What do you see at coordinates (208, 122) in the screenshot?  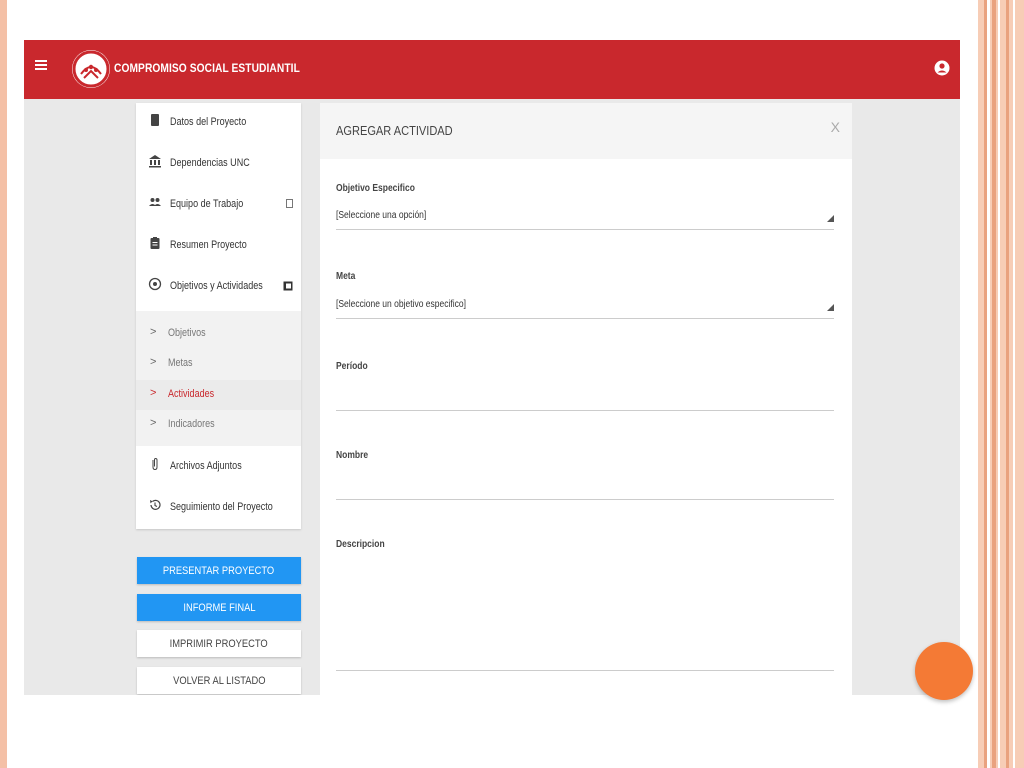 I see `sidebar-item-label: Datos del Proyecto` at bounding box center [208, 122].